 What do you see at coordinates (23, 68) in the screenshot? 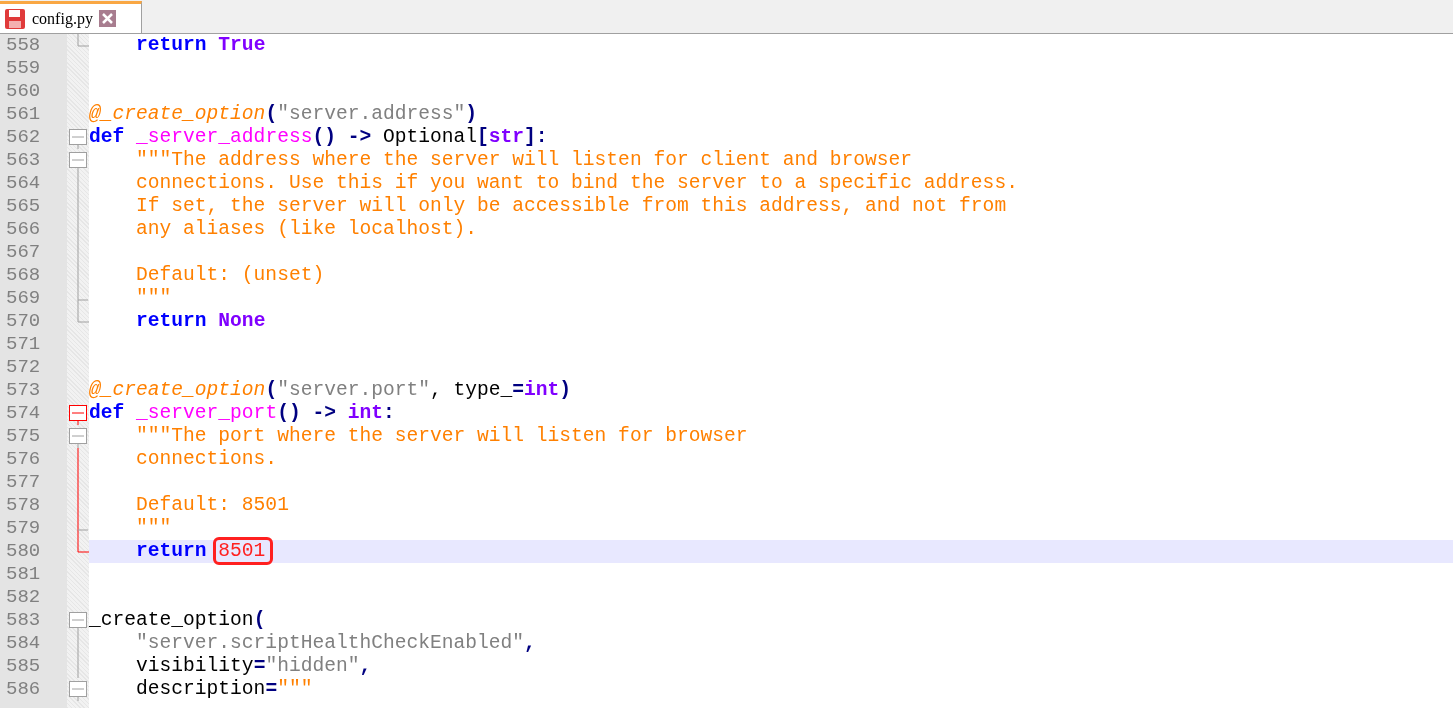
I see `line-number: 559` at bounding box center [23, 68].